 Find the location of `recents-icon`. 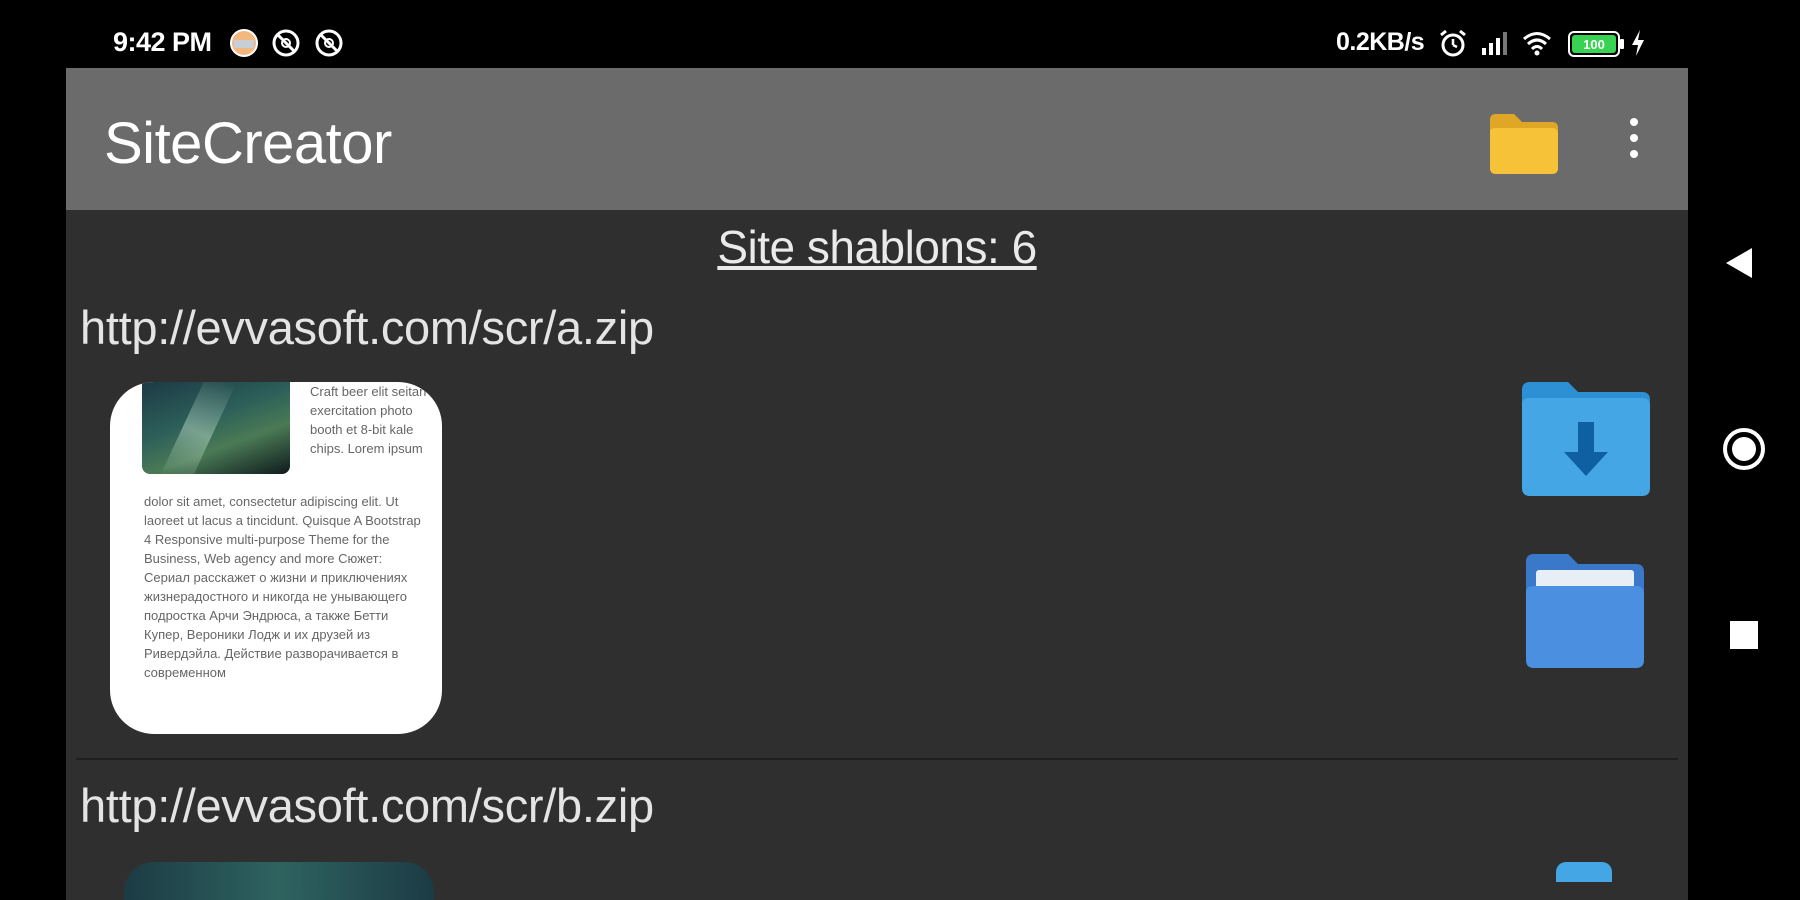

recents-icon is located at coordinates (1744, 635).